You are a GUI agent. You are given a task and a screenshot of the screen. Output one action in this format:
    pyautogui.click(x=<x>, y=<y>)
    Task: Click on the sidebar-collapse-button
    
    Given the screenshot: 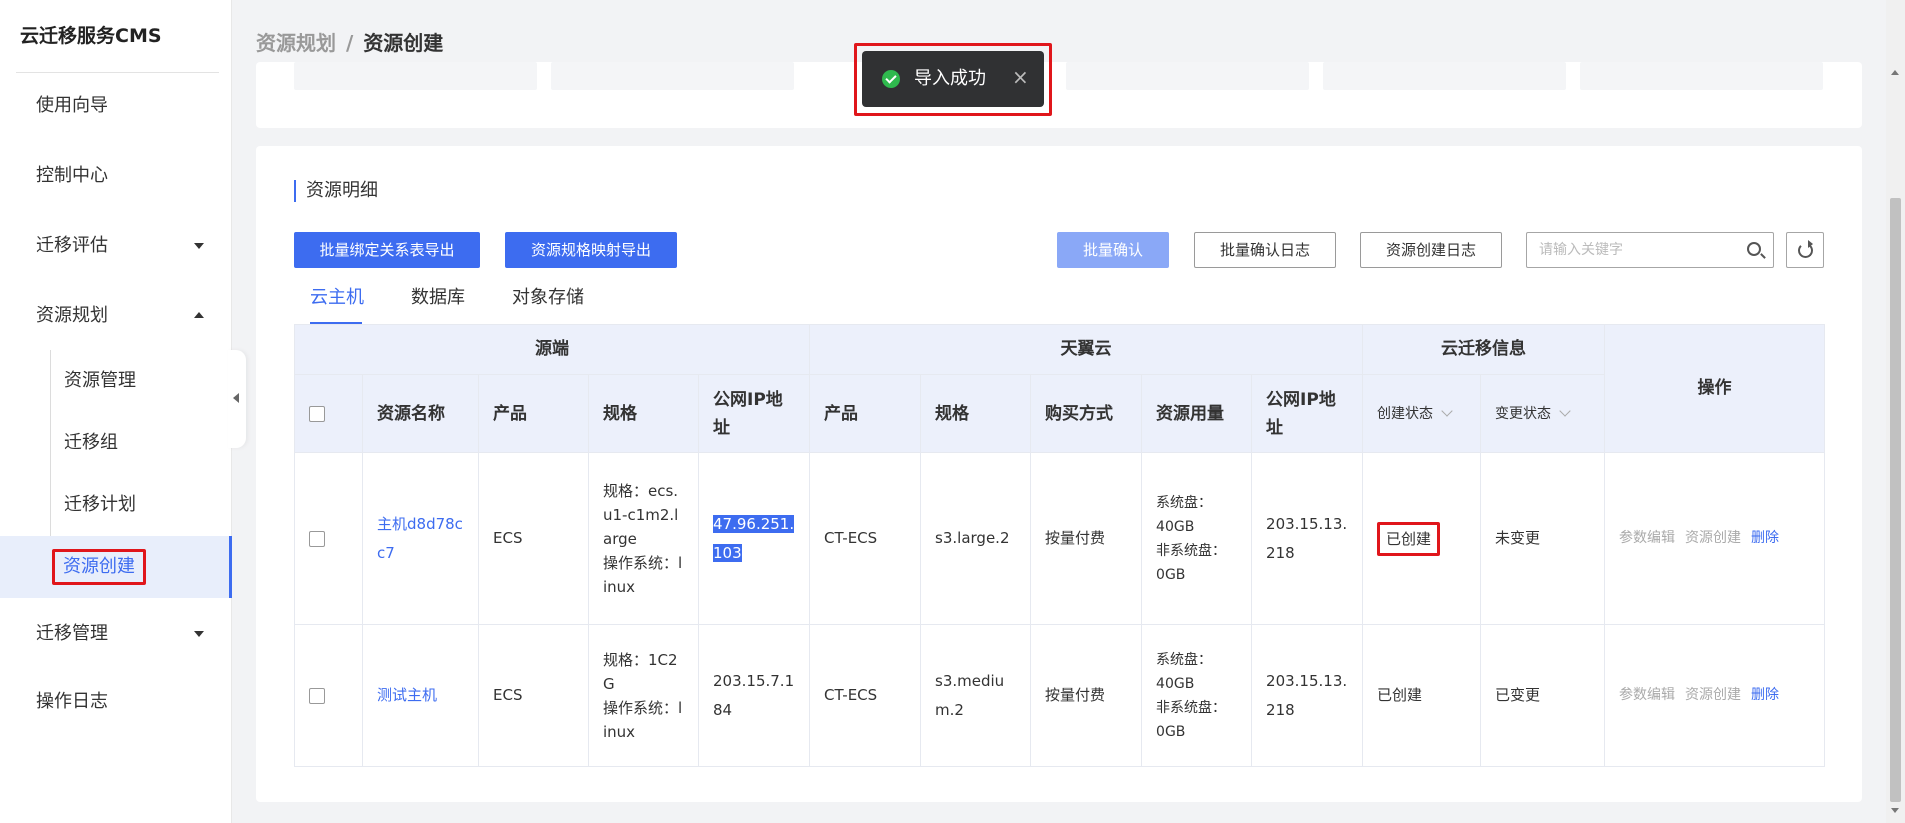 What is the action you would take?
    pyautogui.click(x=237, y=399)
    